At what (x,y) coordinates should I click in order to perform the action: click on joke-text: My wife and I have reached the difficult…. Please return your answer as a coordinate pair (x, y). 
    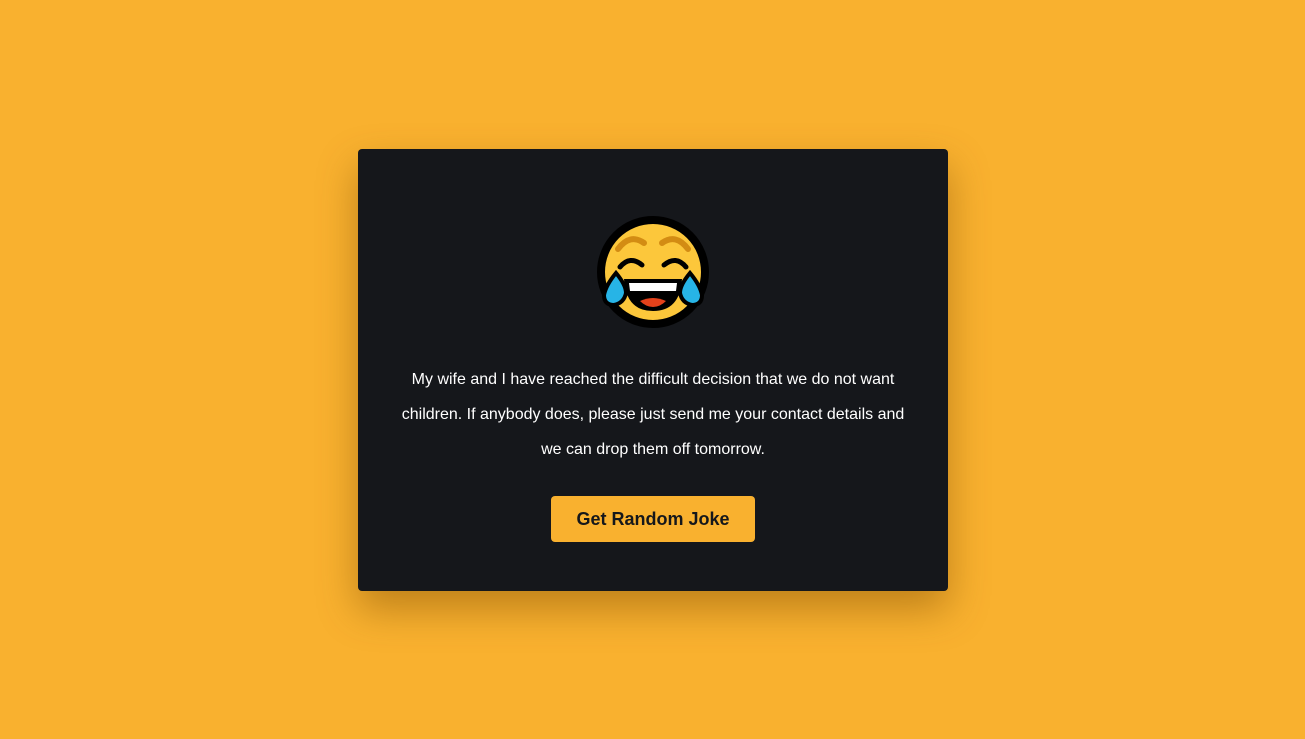
    Looking at the image, I should click on (653, 414).